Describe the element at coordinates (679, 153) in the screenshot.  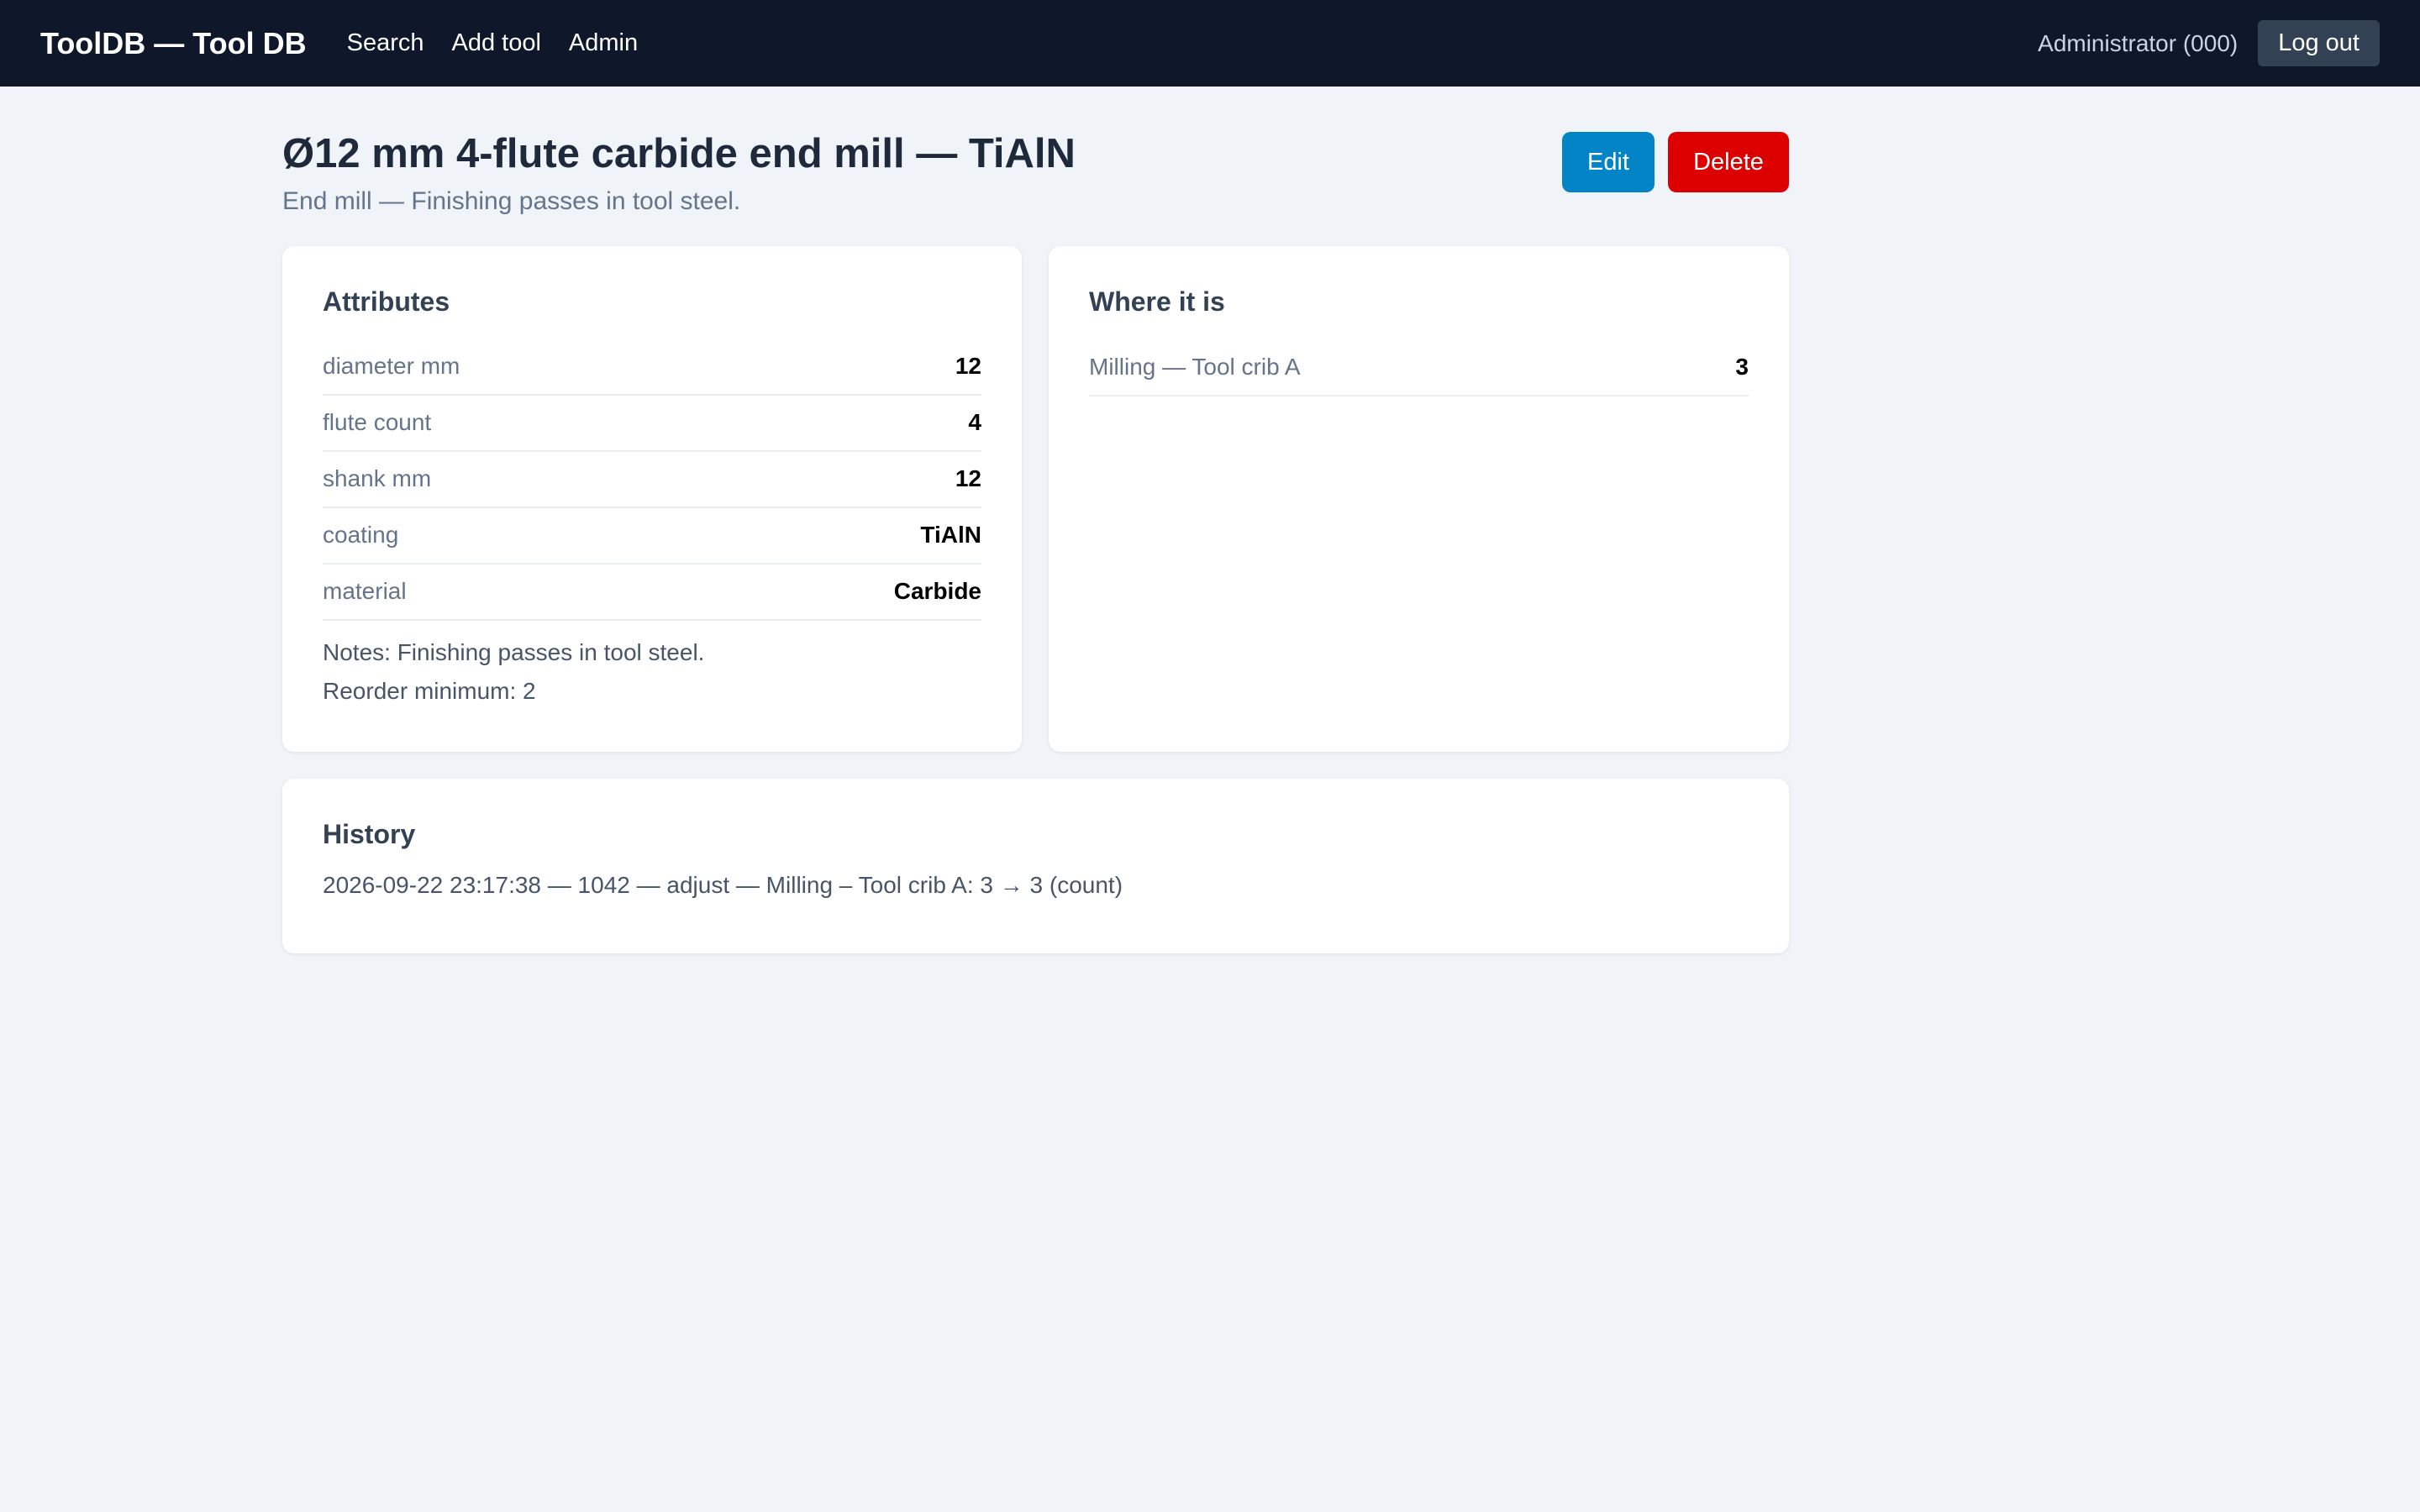
I see `page-title: Ø12 mm 4-flute carbide end mill — TiAlN` at that location.